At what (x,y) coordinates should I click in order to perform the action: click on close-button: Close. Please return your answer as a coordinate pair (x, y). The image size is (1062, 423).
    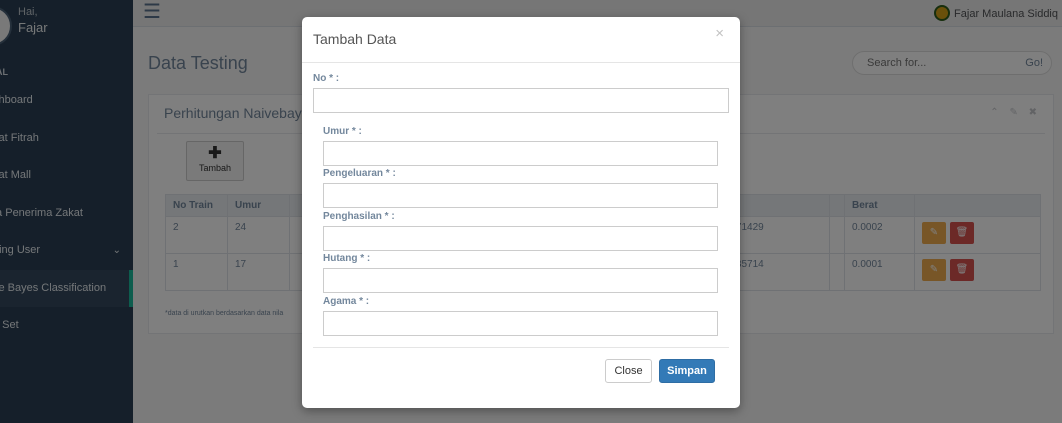
    Looking at the image, I should click on (628, 371).